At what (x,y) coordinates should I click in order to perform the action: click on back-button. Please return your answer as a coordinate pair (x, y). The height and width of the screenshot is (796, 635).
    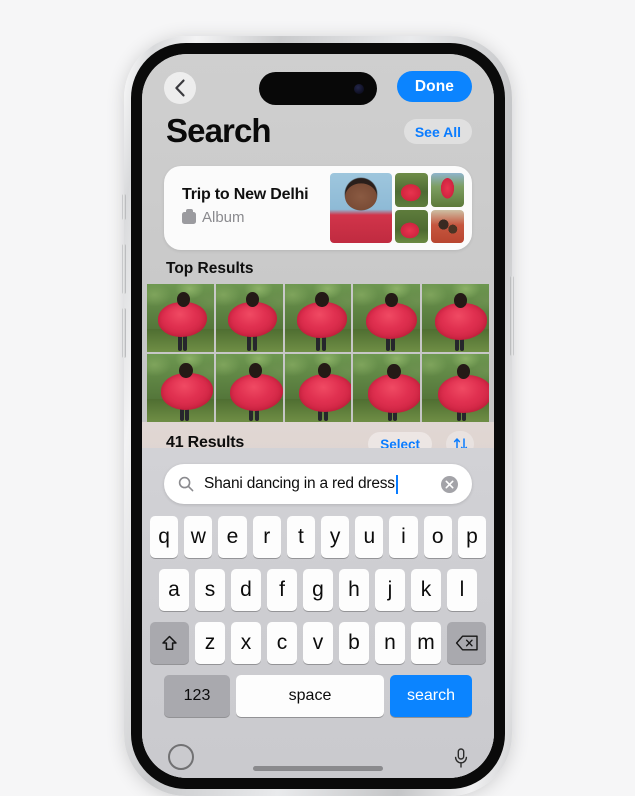
    Looking at the image, I should click on (180, 88).